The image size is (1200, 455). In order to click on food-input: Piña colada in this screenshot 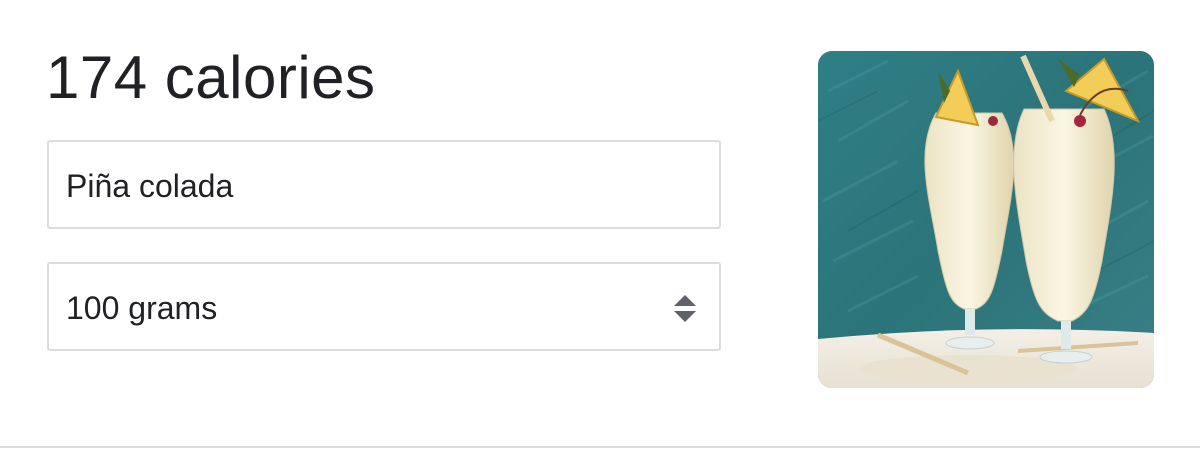, I will do `click(384, 184)`.